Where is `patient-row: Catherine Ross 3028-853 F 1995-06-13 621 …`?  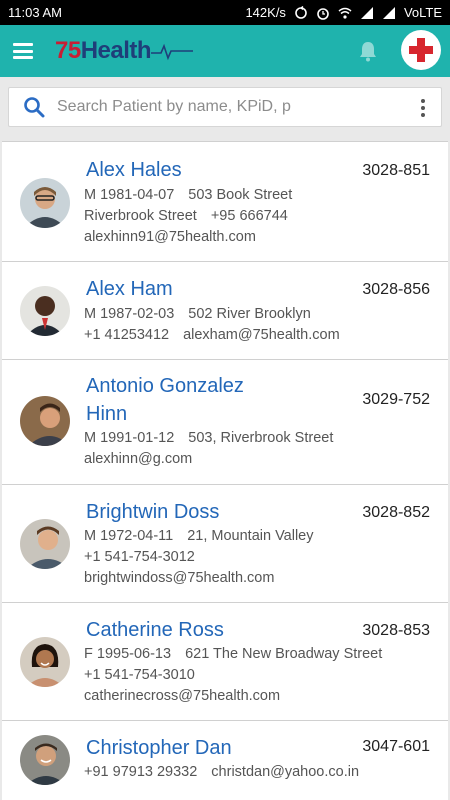 patient-row: Catherine Ross 3028-853 F 1995-06-13 621 … is located at coordinates (225, 661).